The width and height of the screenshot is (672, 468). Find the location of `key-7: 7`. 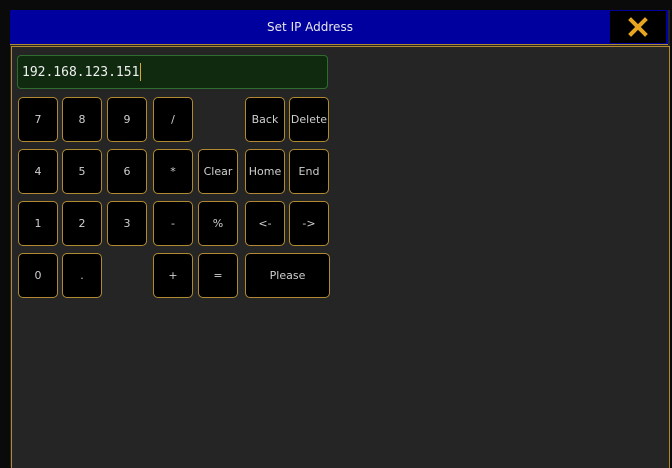

key-7: 7 is located at coordinates (38, 119).